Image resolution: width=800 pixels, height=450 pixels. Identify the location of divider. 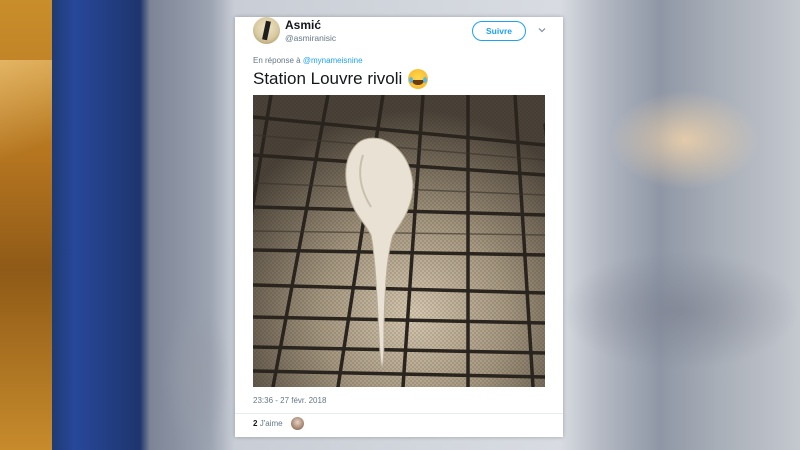
(399, 413).